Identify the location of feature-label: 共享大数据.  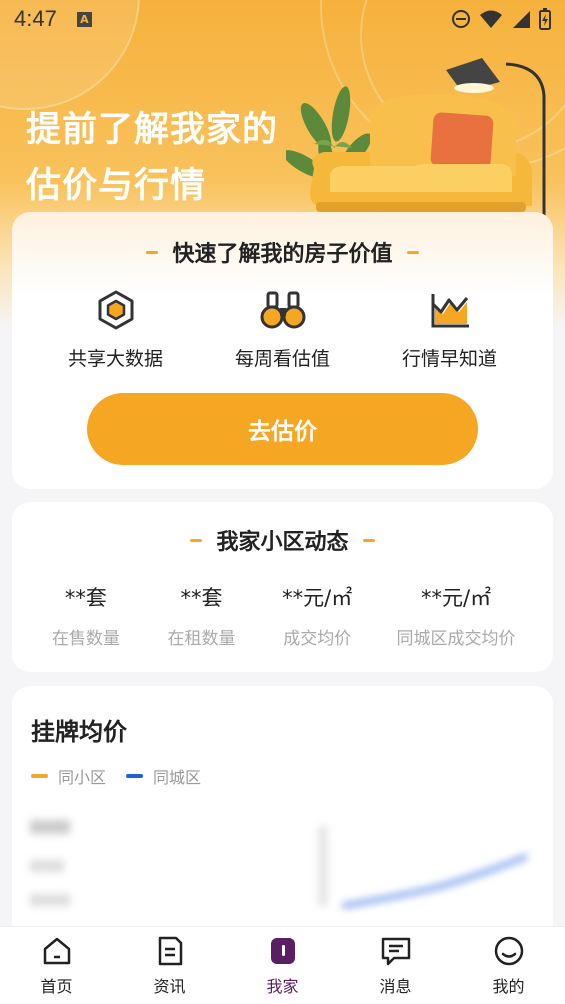
(115, 359).